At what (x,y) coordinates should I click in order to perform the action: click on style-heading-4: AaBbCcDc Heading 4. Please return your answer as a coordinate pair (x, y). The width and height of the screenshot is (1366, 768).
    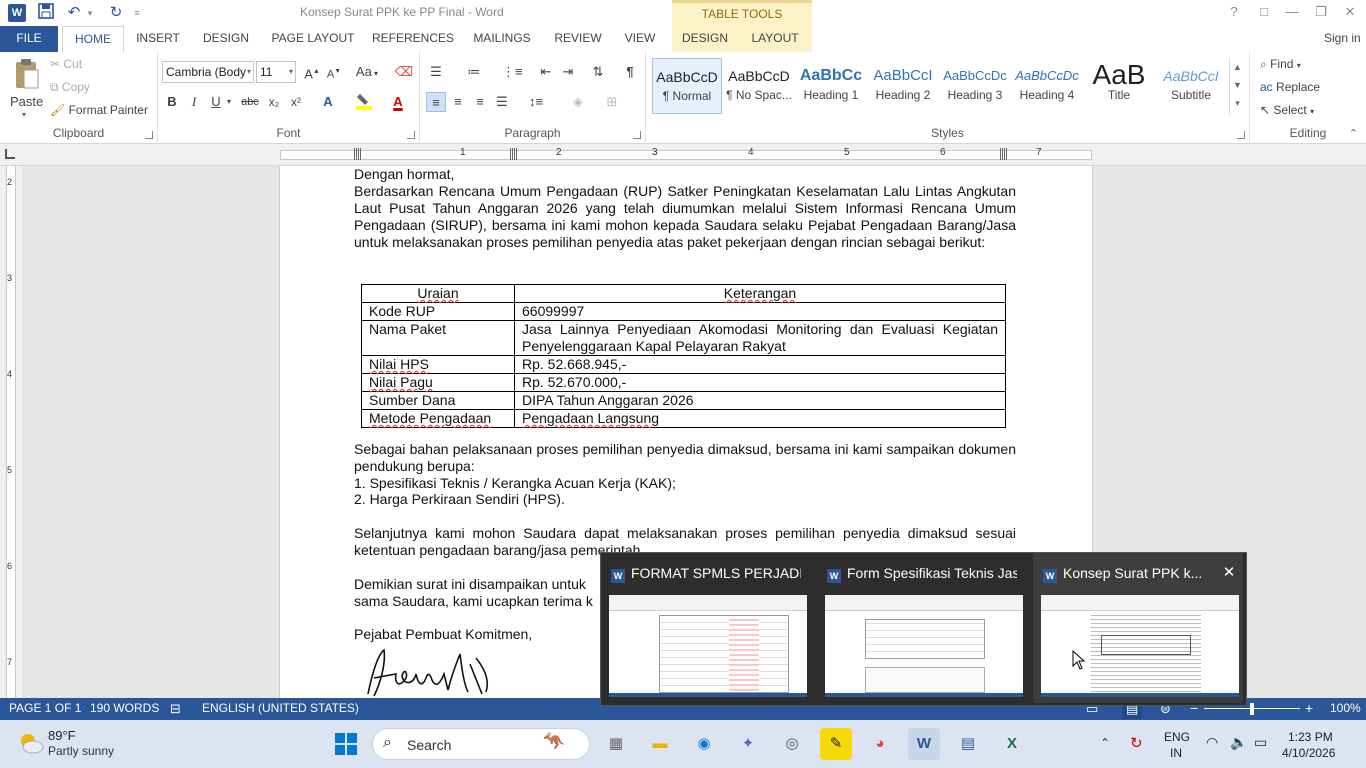
    Looking at the image, I should click on (1047, 86).